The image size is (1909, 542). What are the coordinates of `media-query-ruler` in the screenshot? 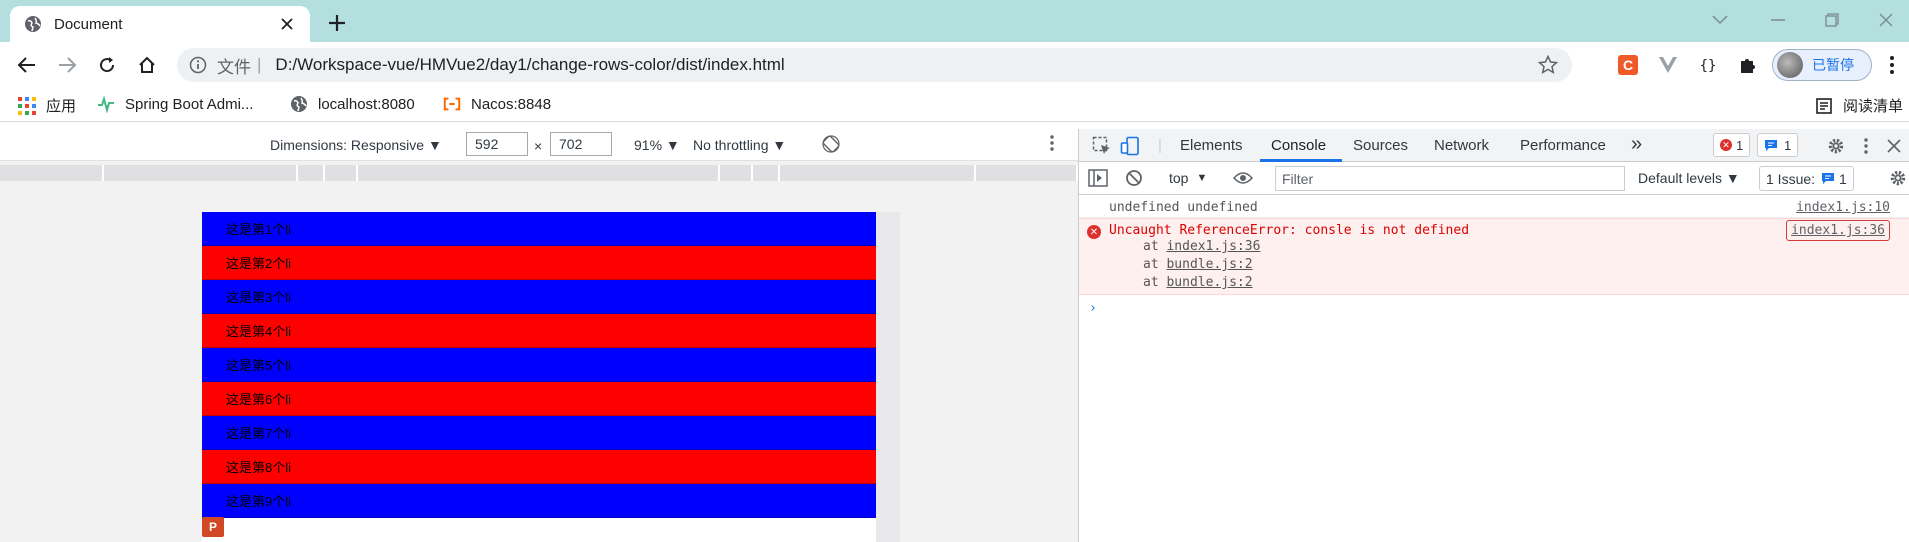 It's located at (539, 173).